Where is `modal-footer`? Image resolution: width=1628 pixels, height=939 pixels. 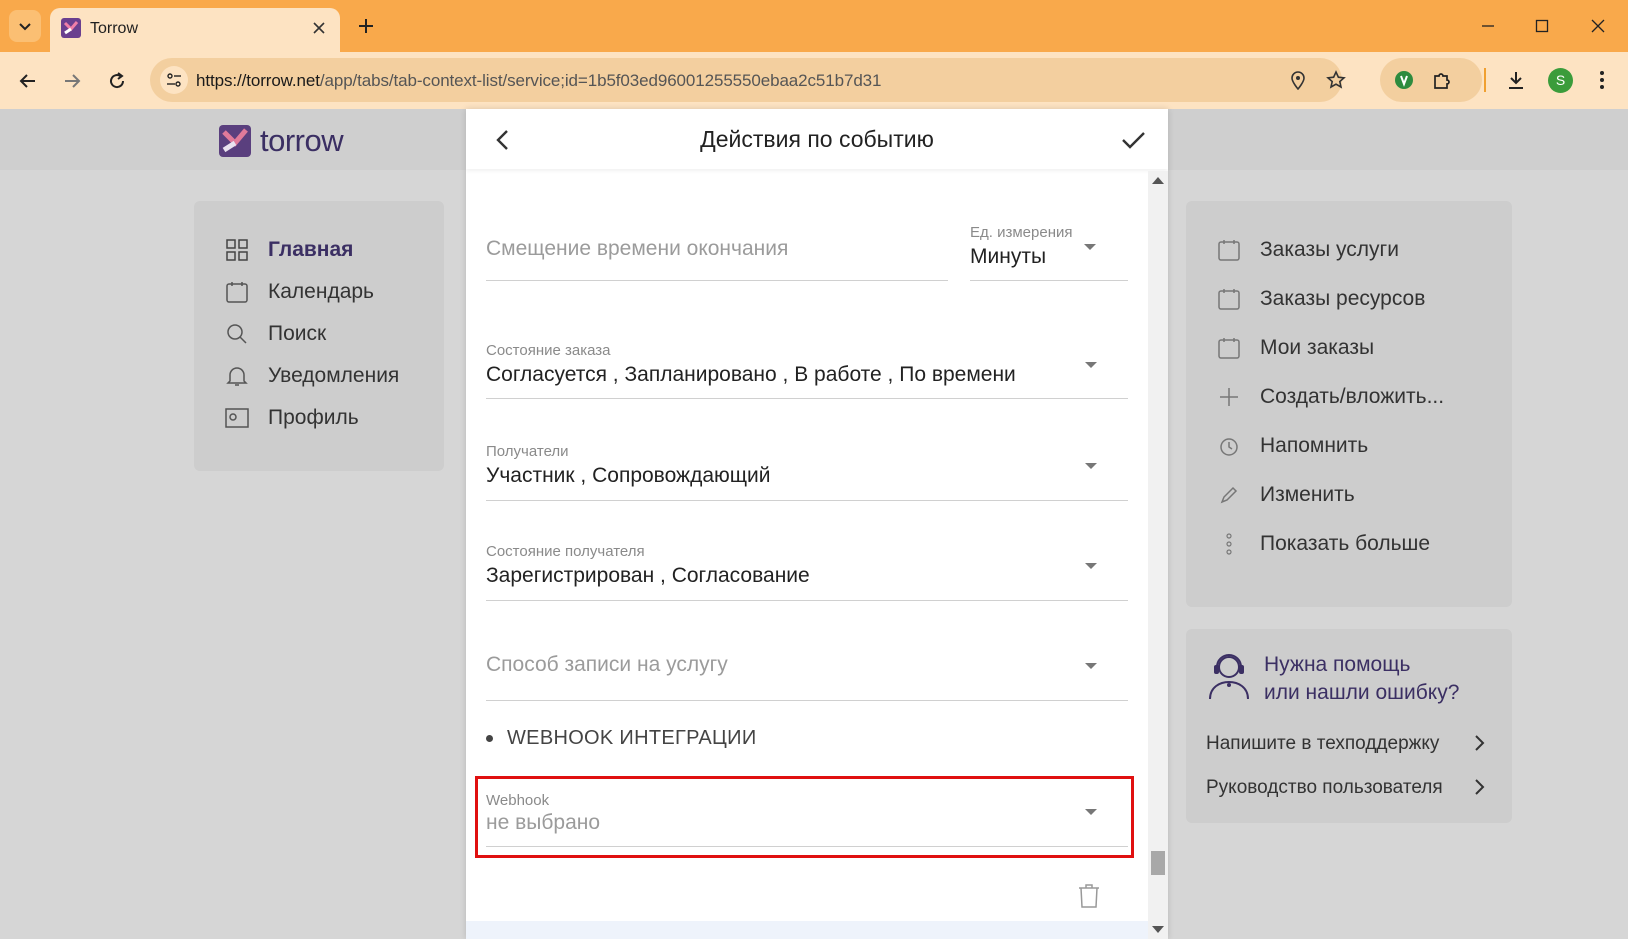
modal-footer is located at coordinates (807, 930).